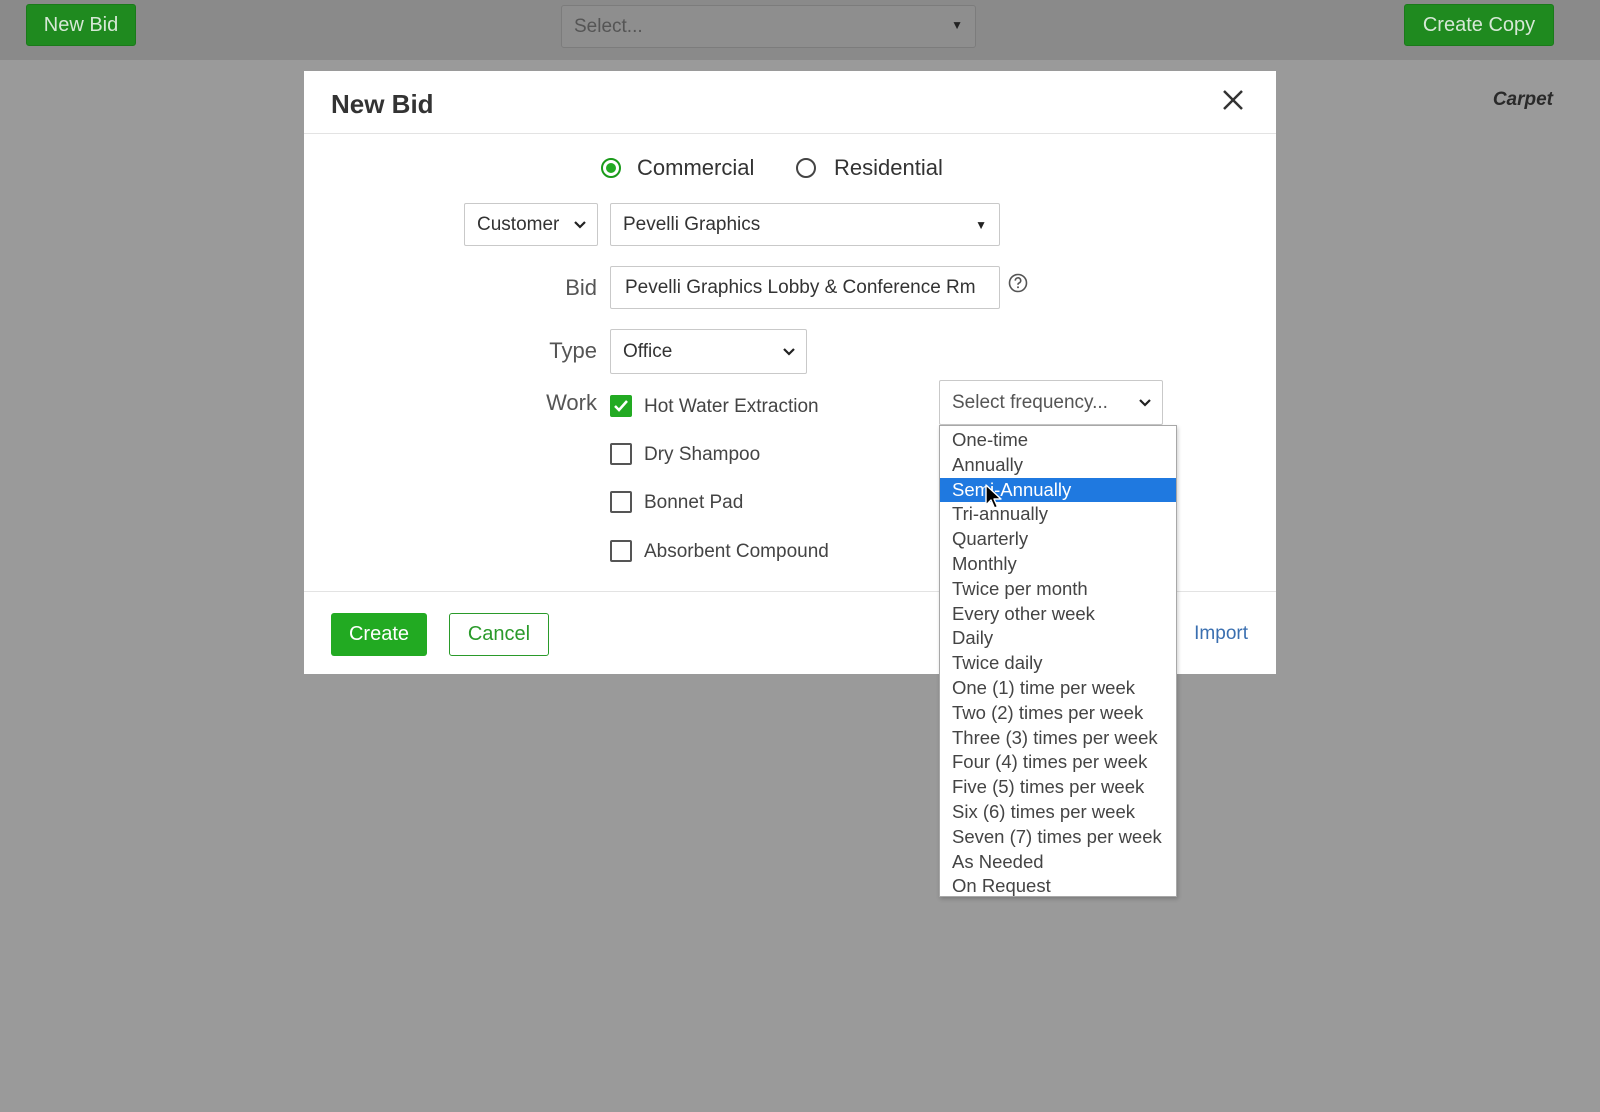  What do you see at coordinates (1058, 589) in the screenshot?
I see `frequency-option: Twice per month` at bounding box center [1058, 589].